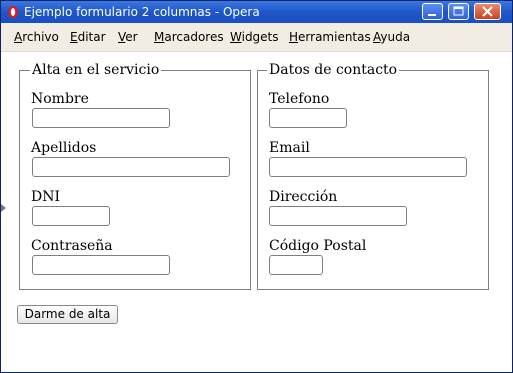 The height and width of the screenshot is (373, 513). Describe the element at coordinates (67, 314) in the screenshot. I see `darme-de-alta-button: Darme de alta` at that location.